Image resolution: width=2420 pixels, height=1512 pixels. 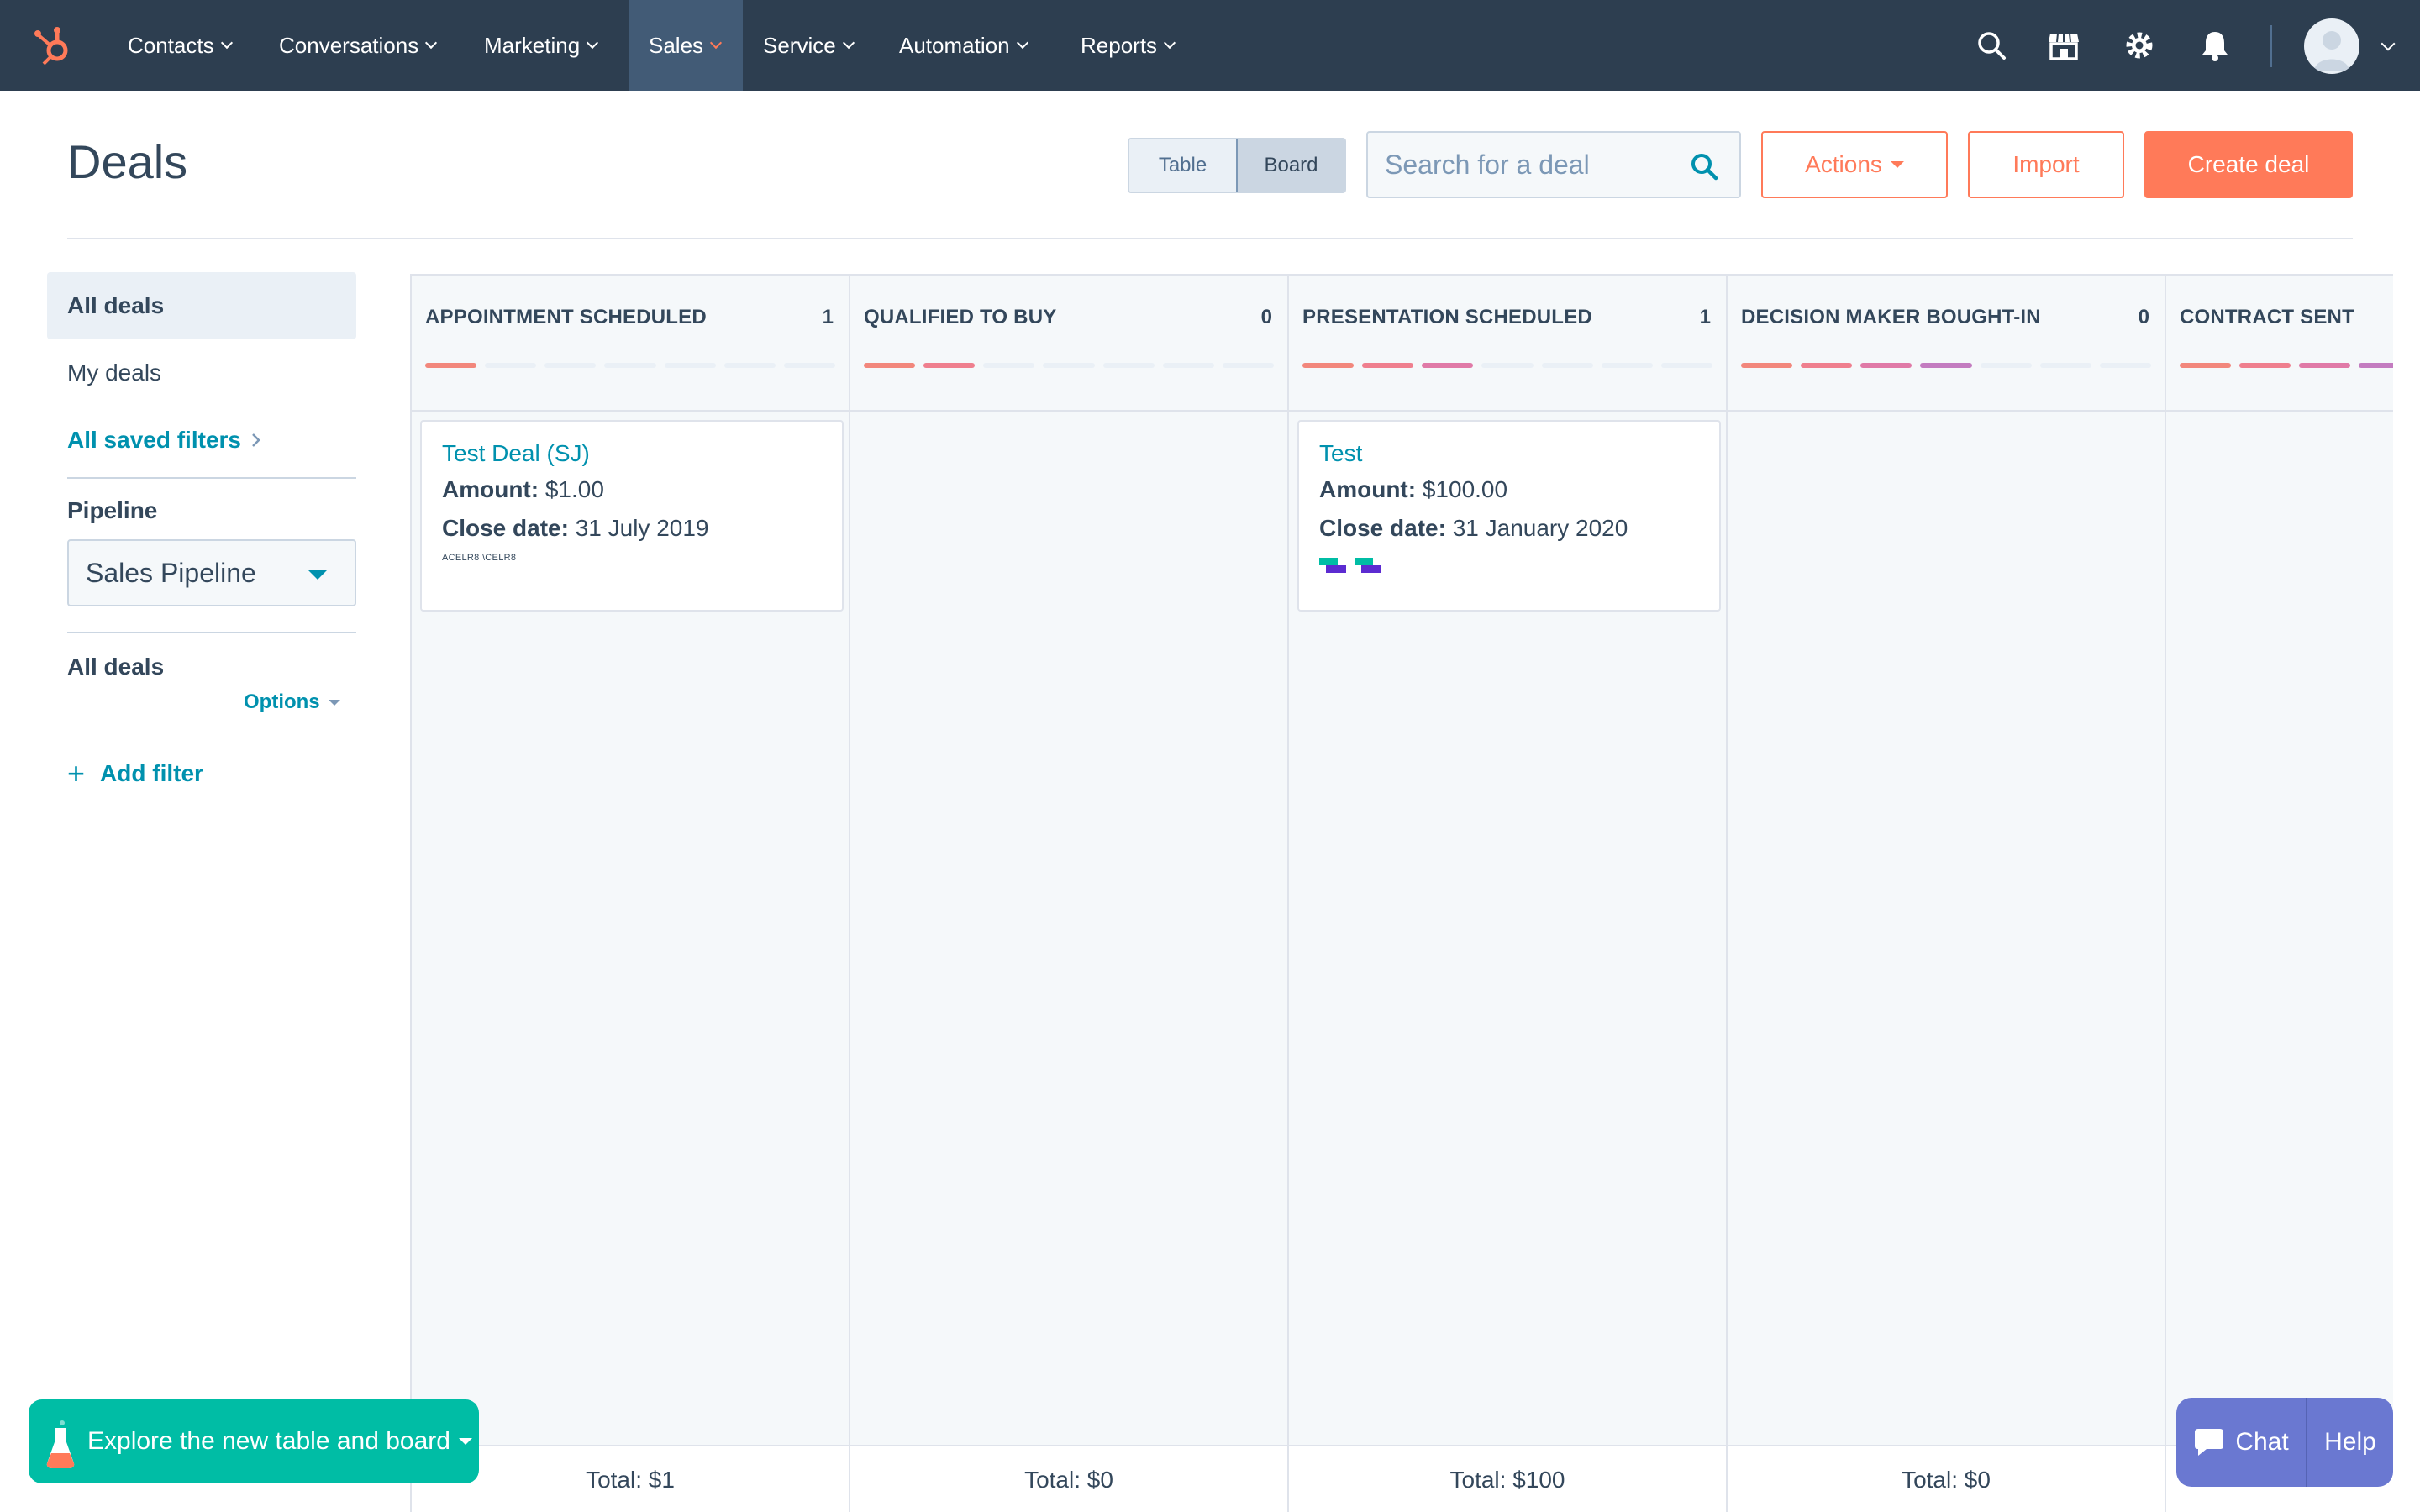 I want to click on explore-new-board-button: Explore the new table and board, so click(x=254, y=1441).